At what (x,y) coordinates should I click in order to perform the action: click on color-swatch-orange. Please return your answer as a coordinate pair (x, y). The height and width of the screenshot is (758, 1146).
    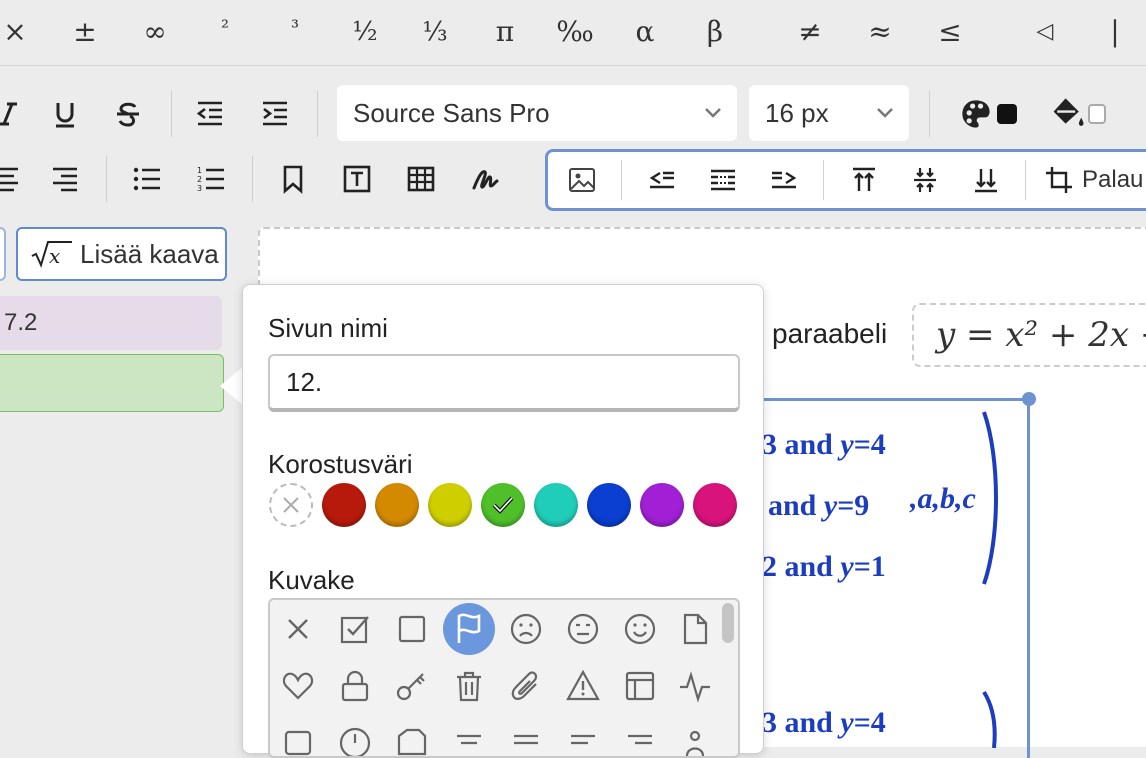
    Looking at the image, I should click on (397, 505).